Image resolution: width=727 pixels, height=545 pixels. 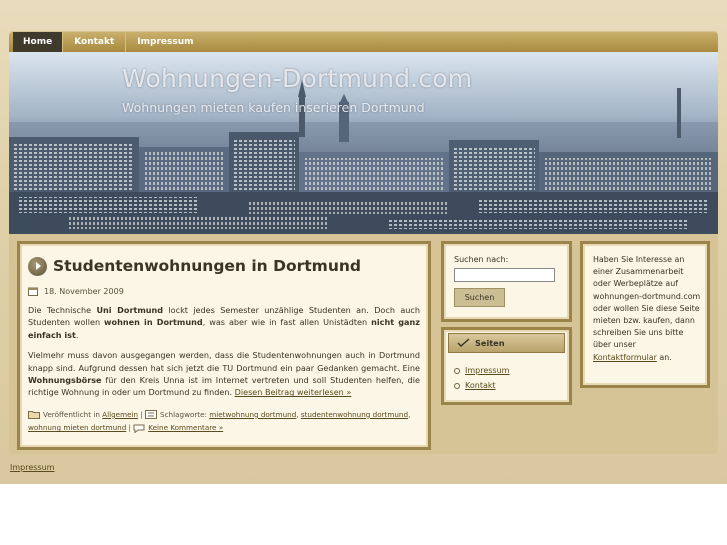 What do you see at coordinates (120, 414) in the screenshot?
I see `category-link: Allgemein` at bounding box center [120, 414].